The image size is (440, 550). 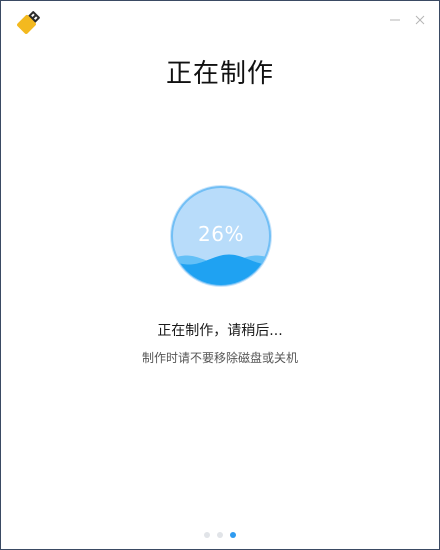 What do you see at coordinates (220, 21) in the screenshot?
I see `title-bar` at bounding box center [220, 21].